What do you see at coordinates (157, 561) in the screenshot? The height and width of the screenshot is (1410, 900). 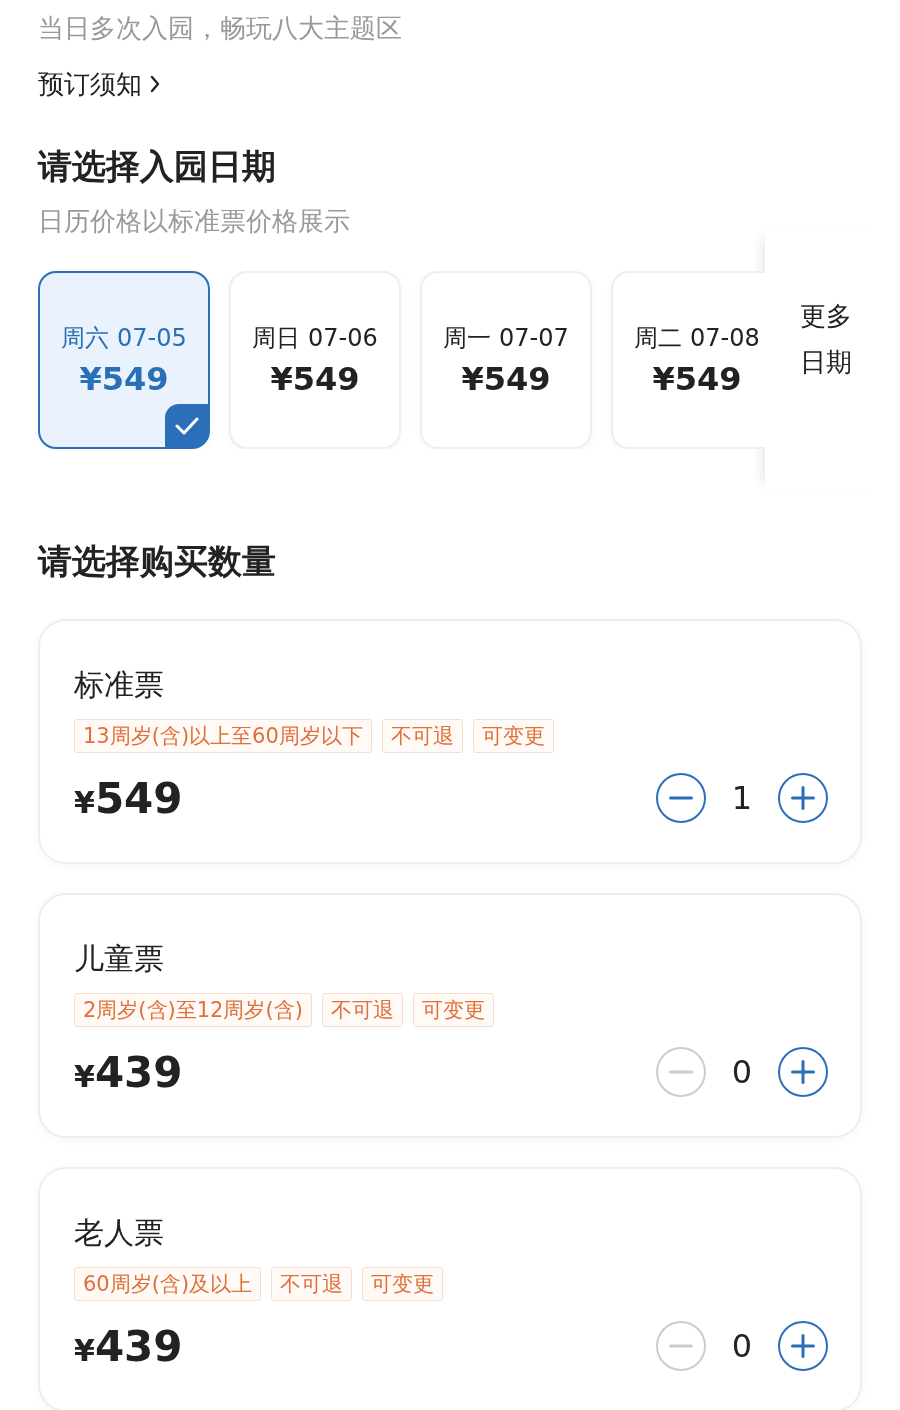 I see `section-title: 请选择购买数量` at bounding box center [157, 561].